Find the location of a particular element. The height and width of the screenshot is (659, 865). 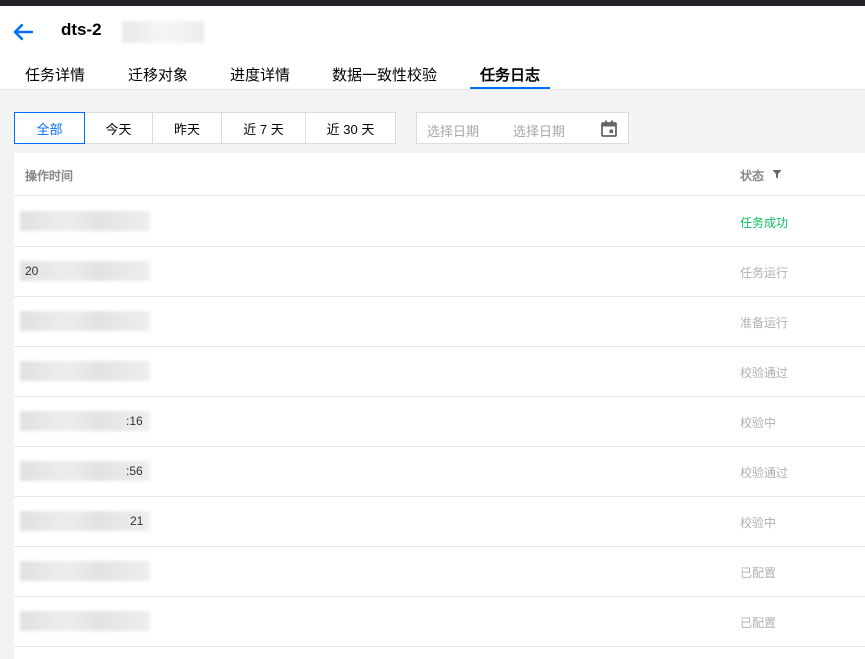

calendar-icon is located at coordinates (609, 128).